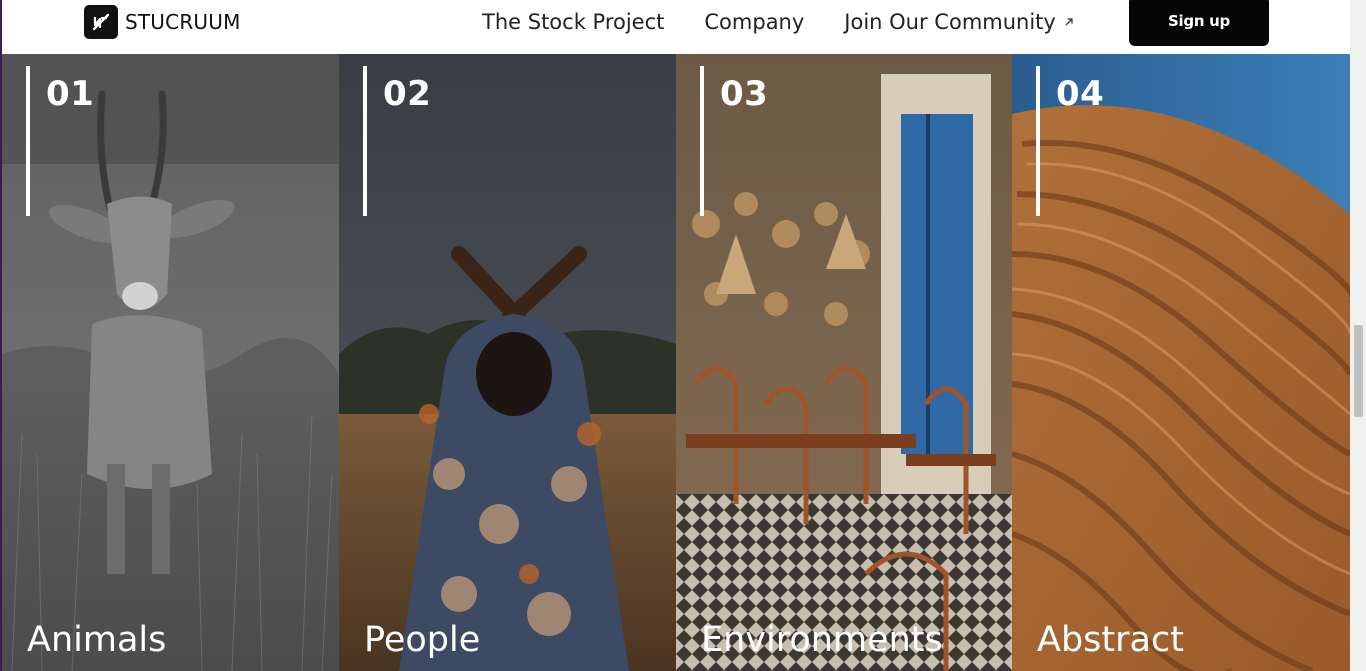  Describe the element at coordinates (101, 22) in the screenshot. I see `stucruum-logo-icon` at that location.